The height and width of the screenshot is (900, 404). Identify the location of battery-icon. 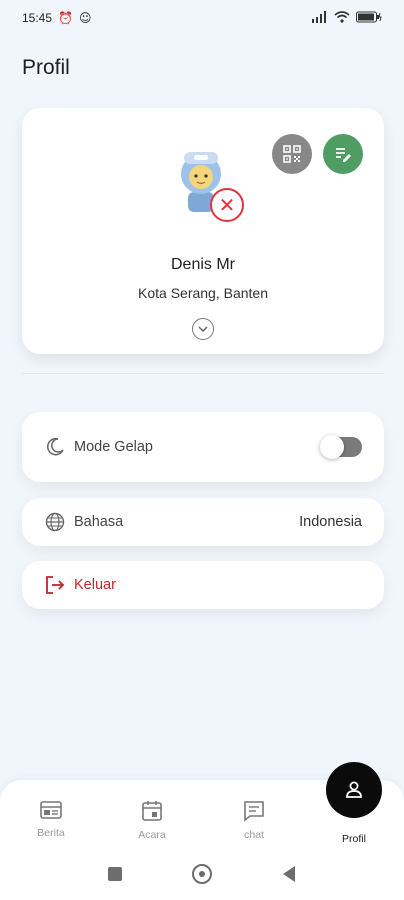
(369, 18).